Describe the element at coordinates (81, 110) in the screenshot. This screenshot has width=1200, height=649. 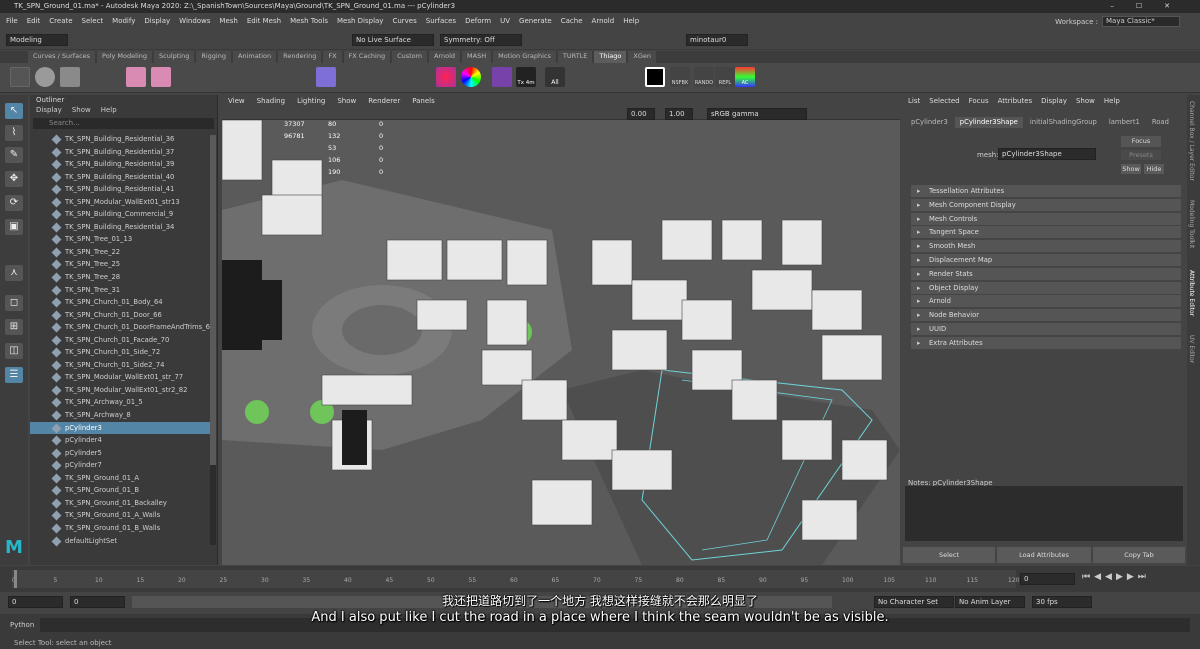
I see `outliner-menu-show: Show` at that location.